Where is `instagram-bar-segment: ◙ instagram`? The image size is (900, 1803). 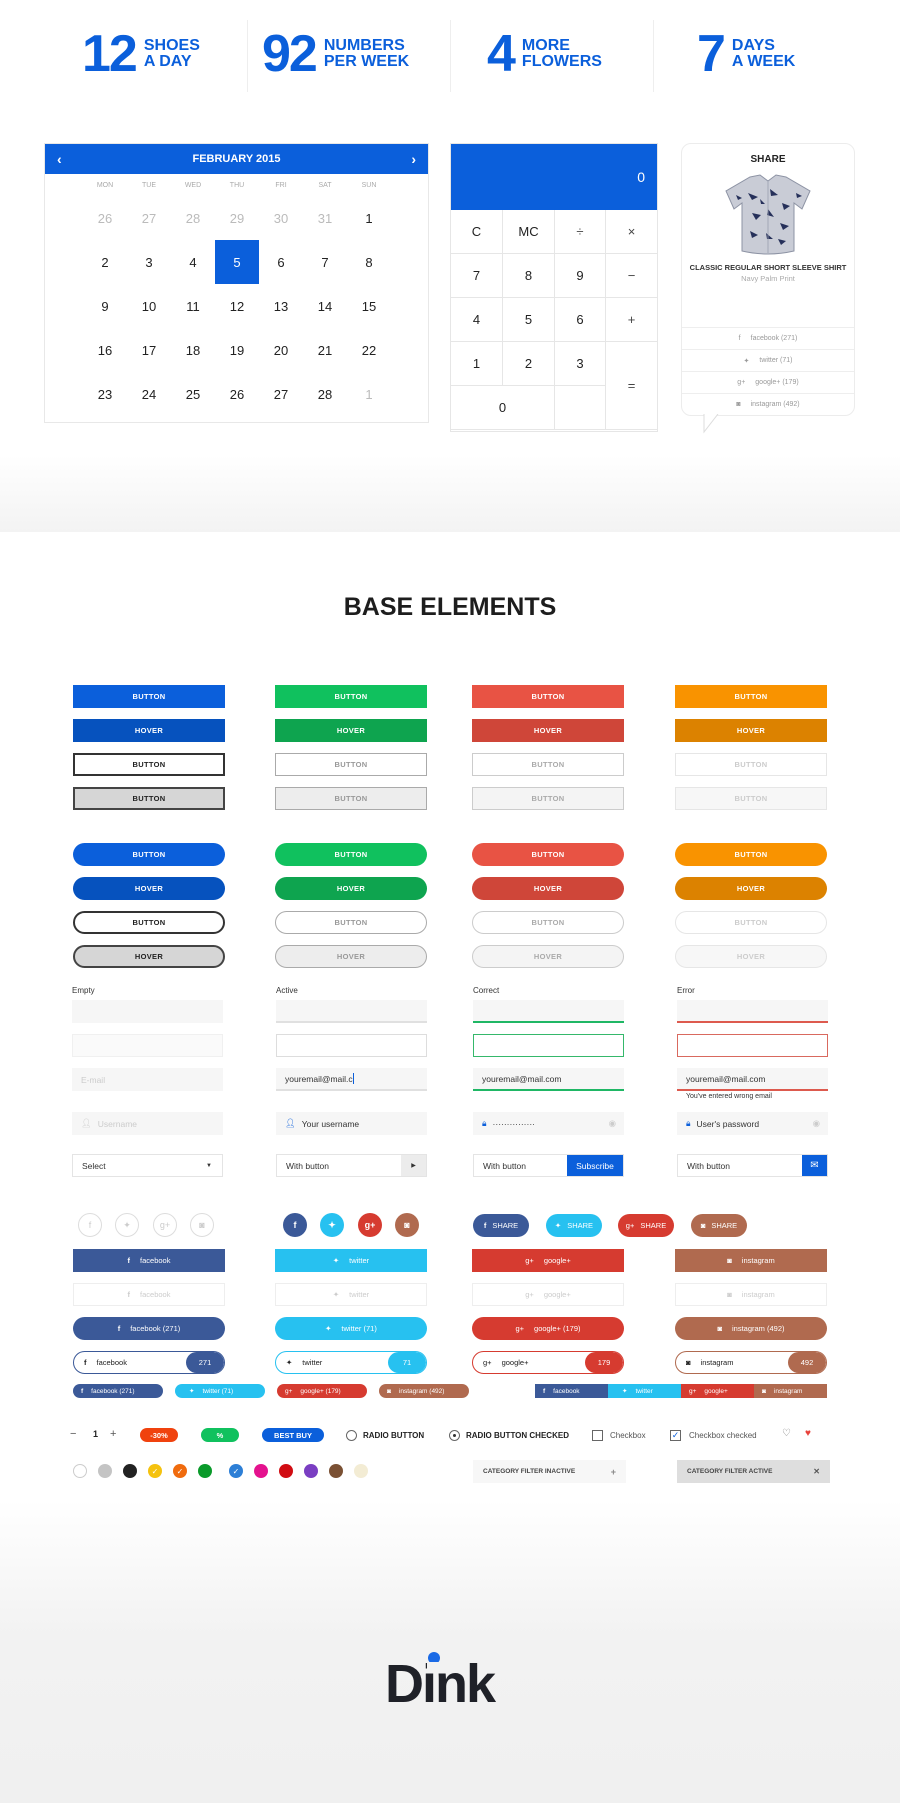 instagram-bar-segment: ◙ instagram is located at coordinates (790, 1391).